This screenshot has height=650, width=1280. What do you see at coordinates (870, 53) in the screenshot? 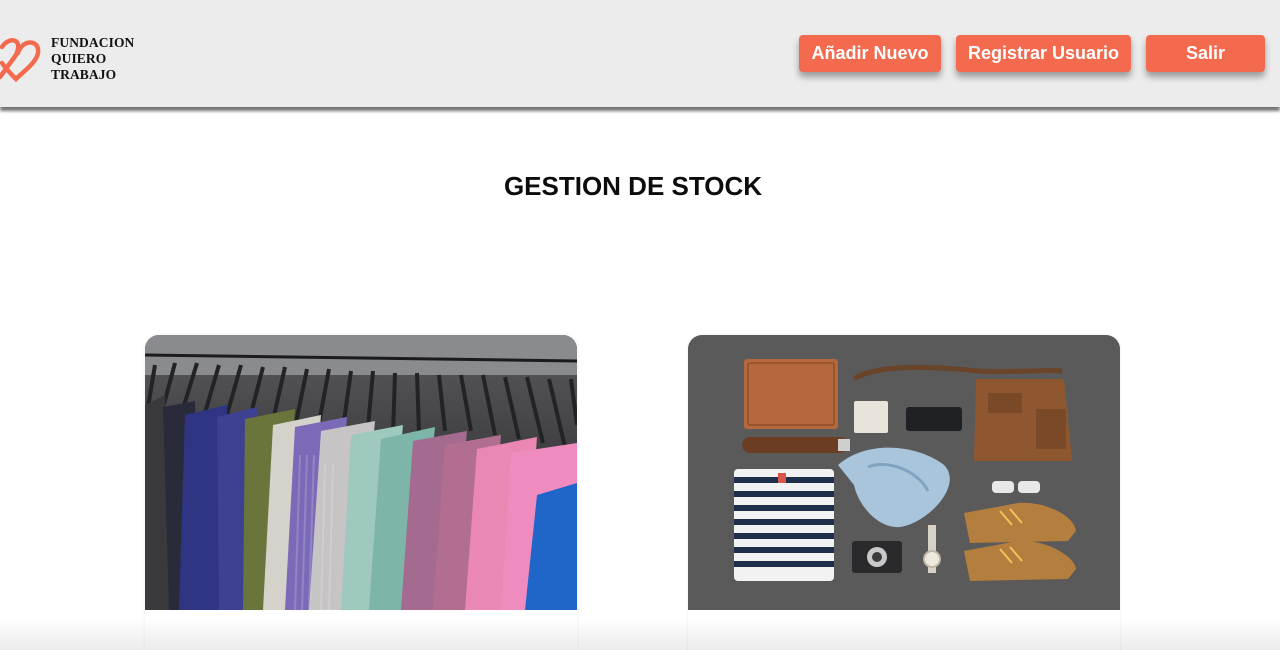
I see `add-new-button: Añadir Nuevo` at bounding box center [870, 53].